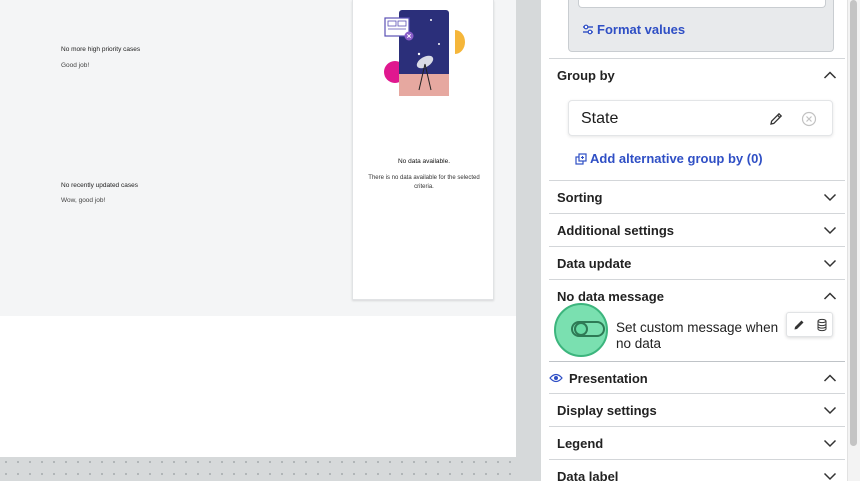 This screenshot has height=481, width=860. Describe the element at coordinates (697, 74) in the screenshot. I see `section-group-by: Group by` at that location.